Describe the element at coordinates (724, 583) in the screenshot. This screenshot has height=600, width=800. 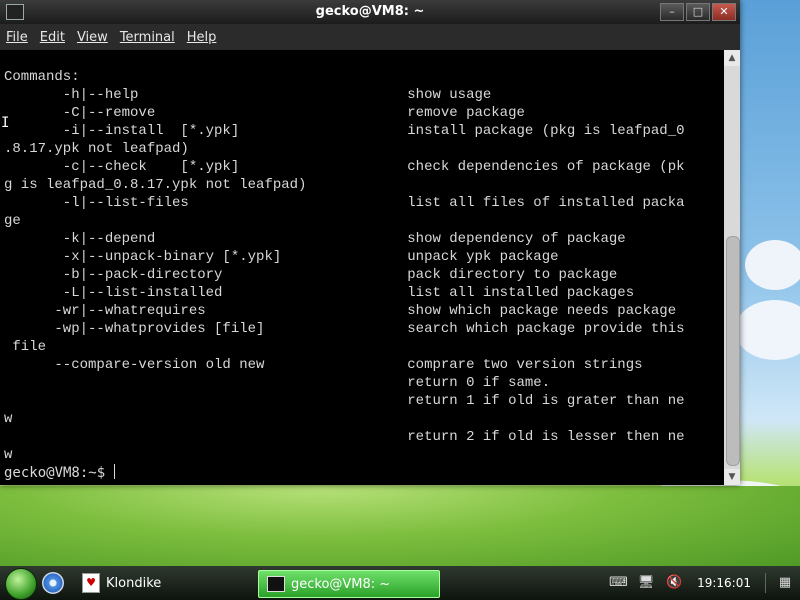
I see `clock: 19:16:01` at that location.